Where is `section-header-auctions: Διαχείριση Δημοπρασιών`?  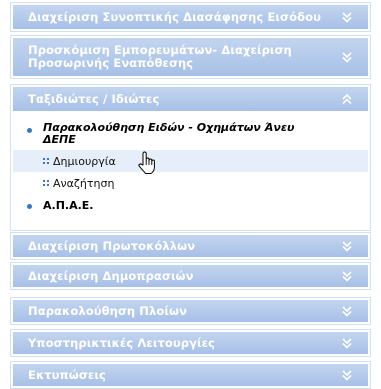 section-header-auctions: Διαχείριση Δημοπρασιών is located at coordinates (190, 276).